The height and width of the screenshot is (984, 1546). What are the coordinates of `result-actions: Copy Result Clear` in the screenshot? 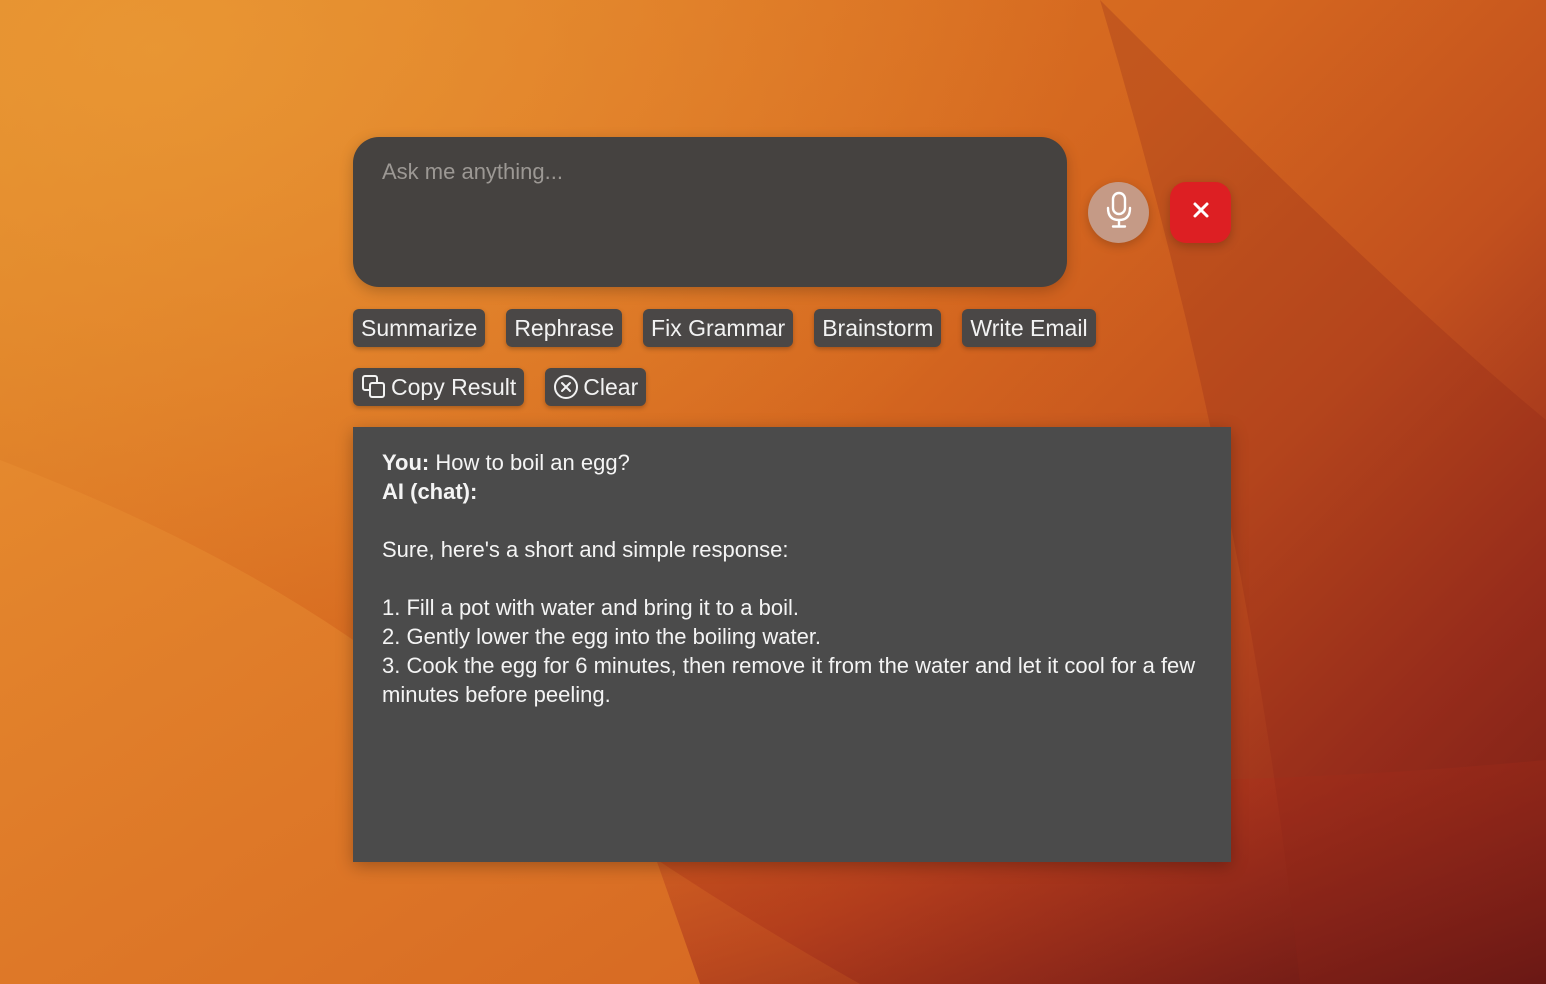 It's located at (500, 387).